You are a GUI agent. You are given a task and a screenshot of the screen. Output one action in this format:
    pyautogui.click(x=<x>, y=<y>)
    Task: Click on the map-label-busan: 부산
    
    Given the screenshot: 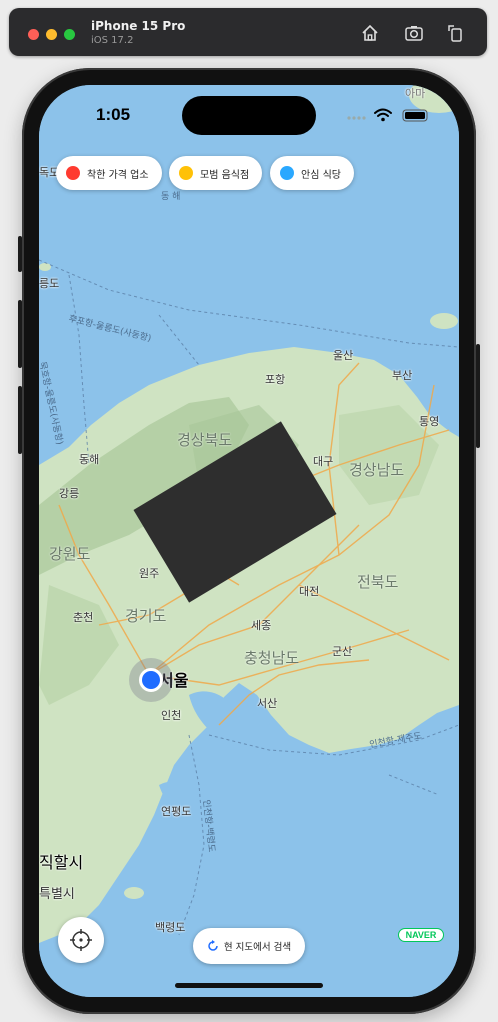 What is the action you would take?
    pyautogui.click(x=402, y=375)
    